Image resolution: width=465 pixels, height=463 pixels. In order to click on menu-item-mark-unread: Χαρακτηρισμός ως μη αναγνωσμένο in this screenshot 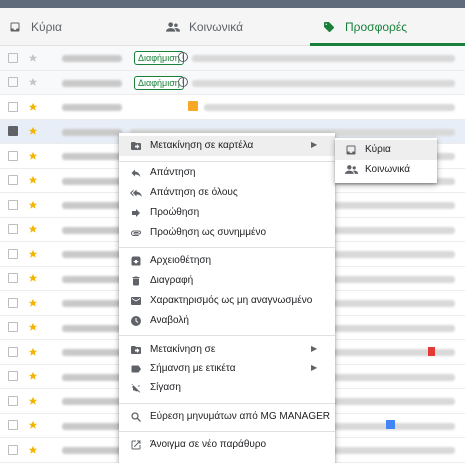, I will do `click(227, 301)`.